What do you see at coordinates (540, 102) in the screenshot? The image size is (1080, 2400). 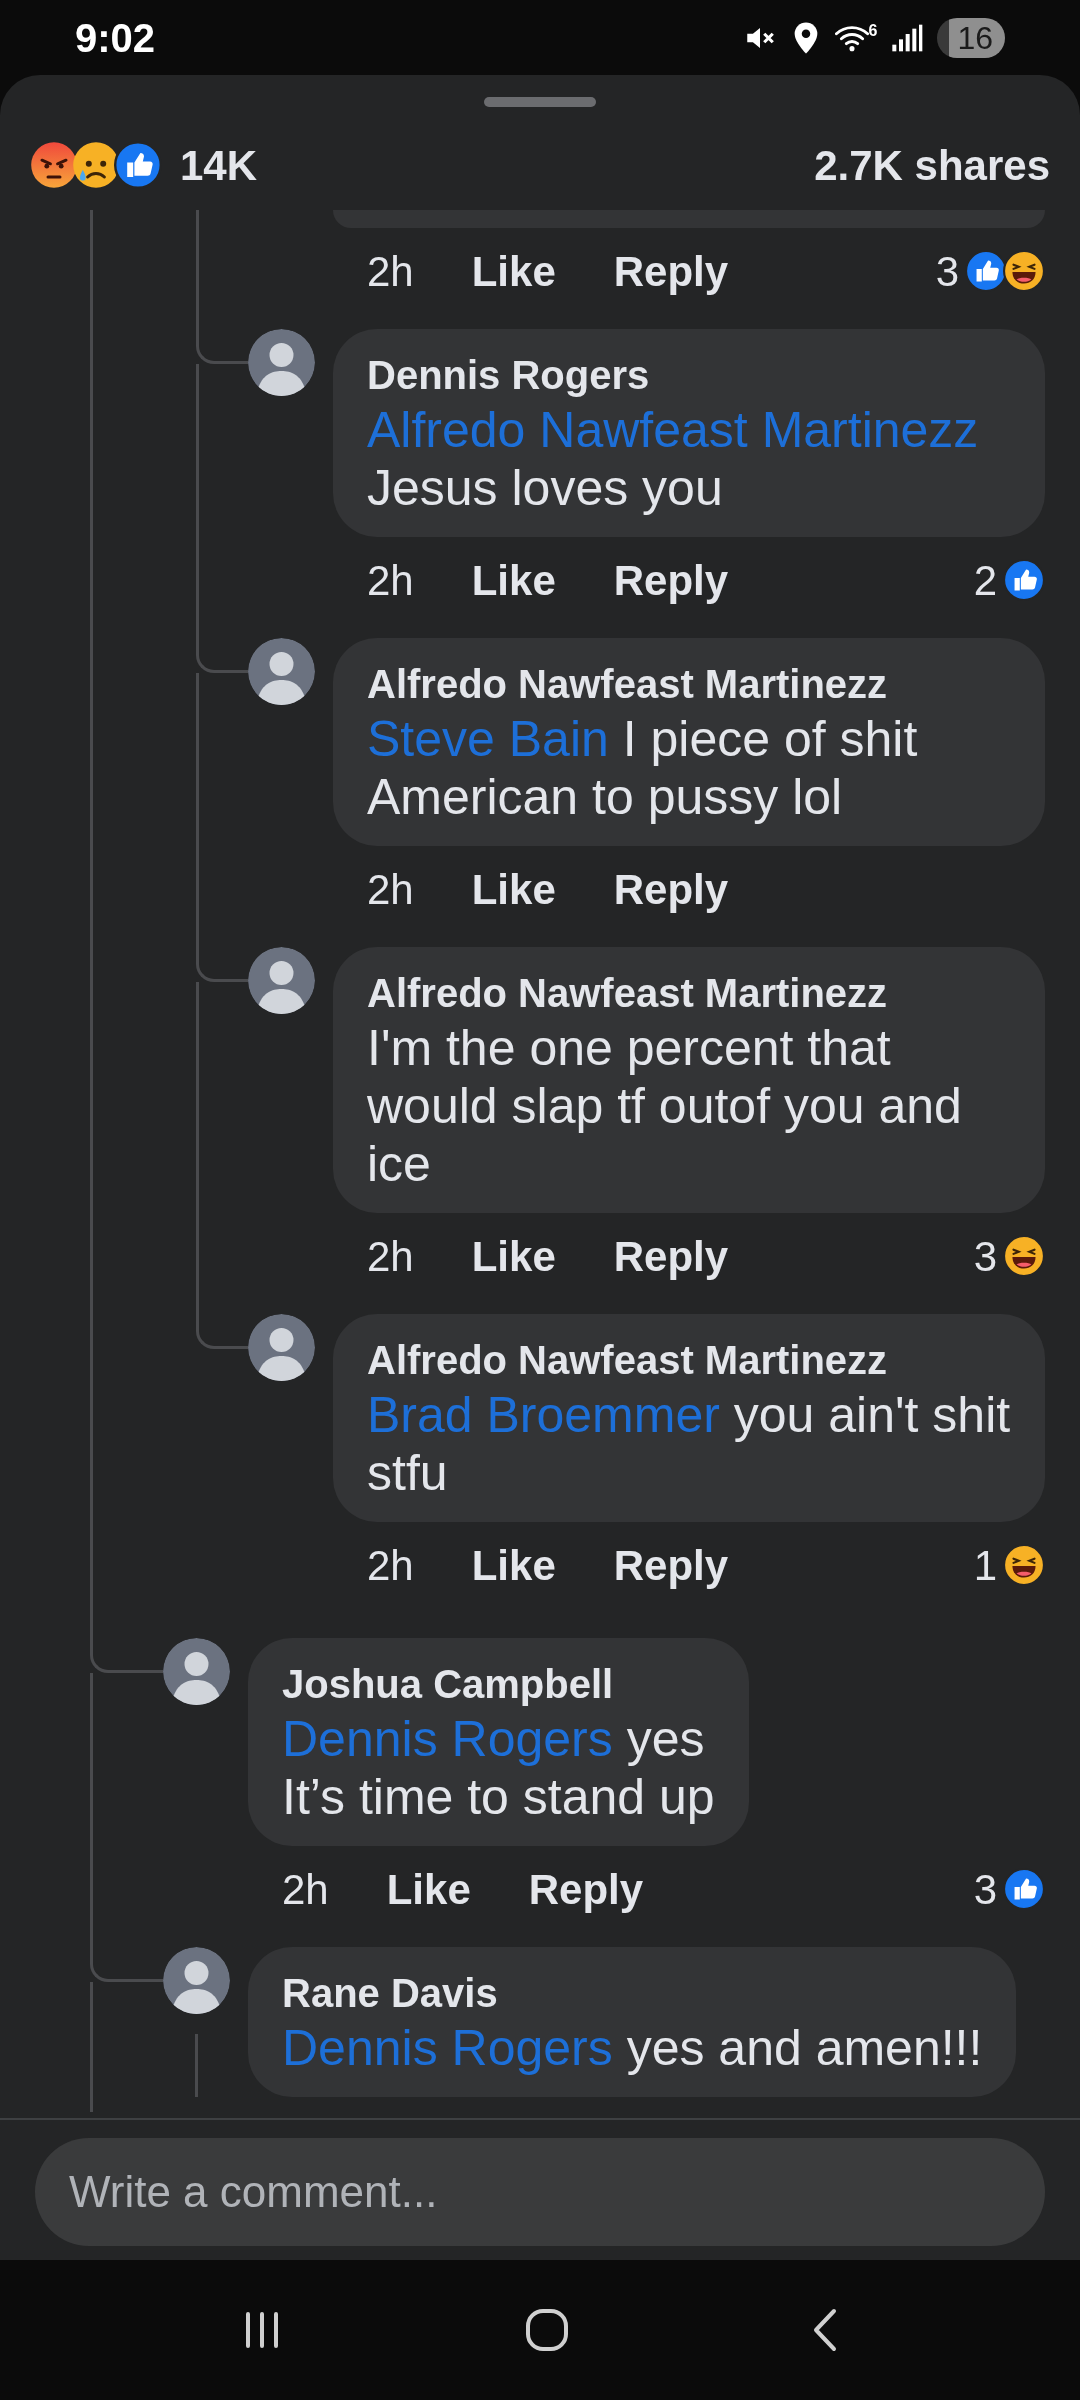 I see `drag-handle` at bounding box center [540, 102].